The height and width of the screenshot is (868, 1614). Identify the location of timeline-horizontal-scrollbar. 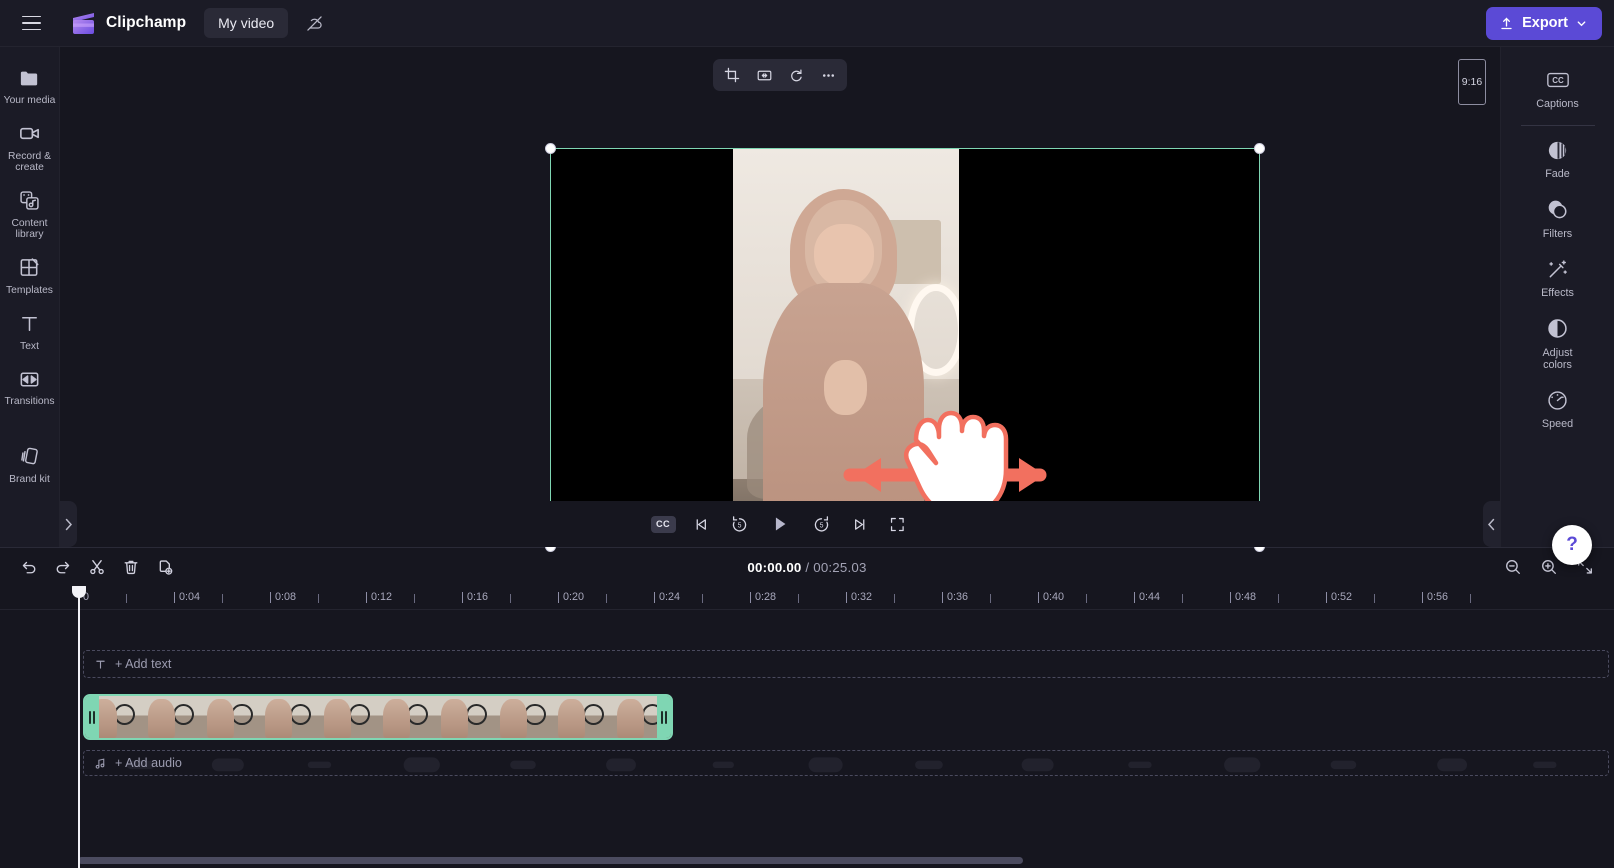
(550, 860).